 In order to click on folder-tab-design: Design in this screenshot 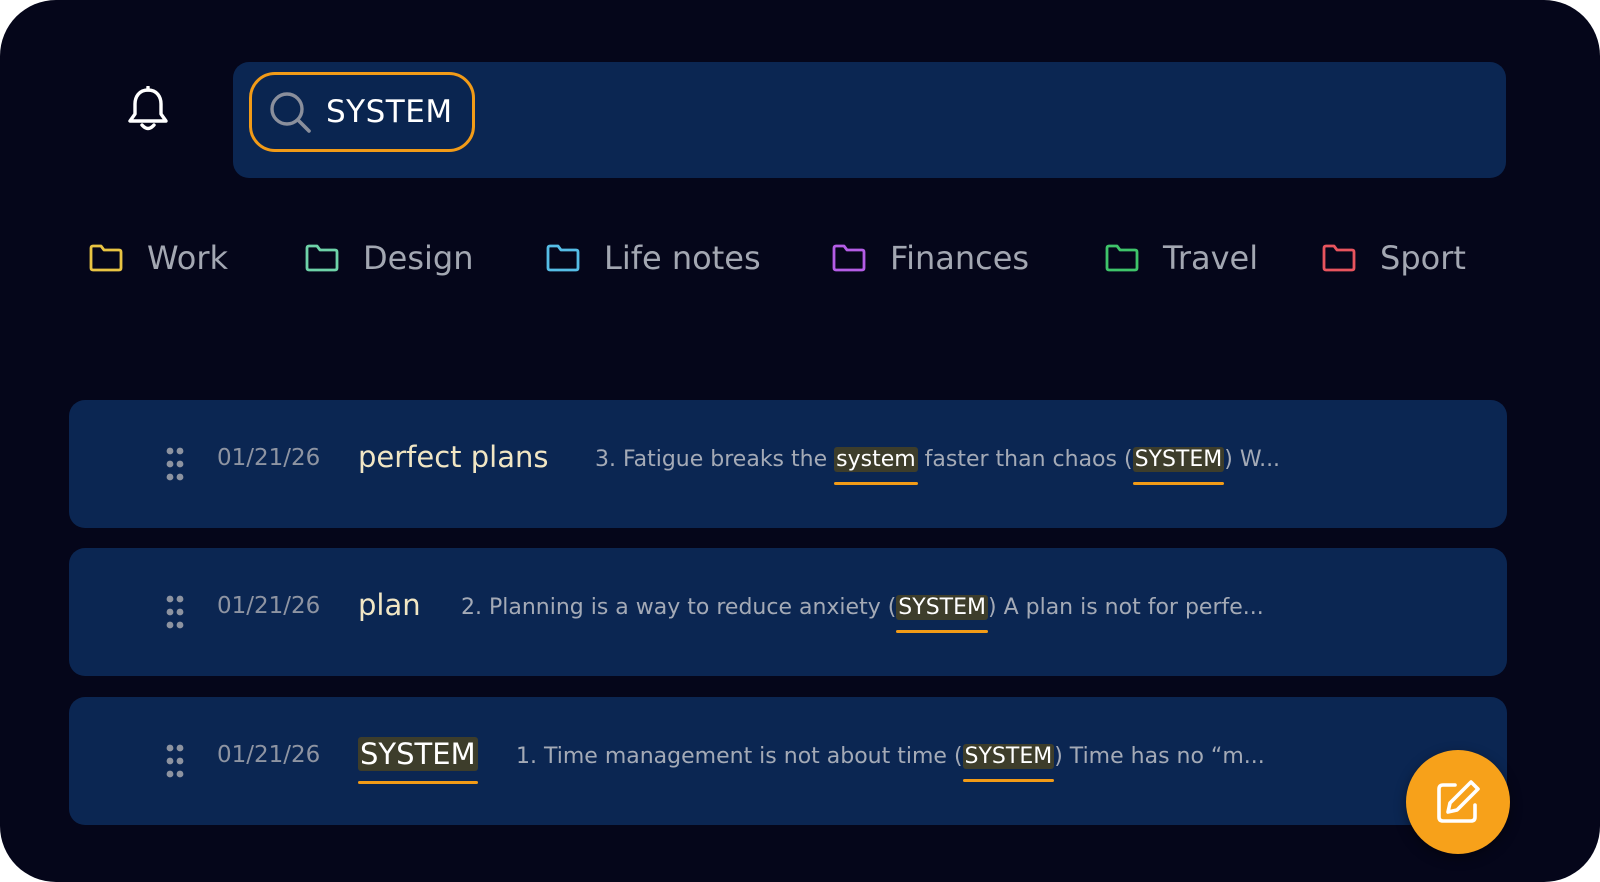, I will do `click(389, 258)`.